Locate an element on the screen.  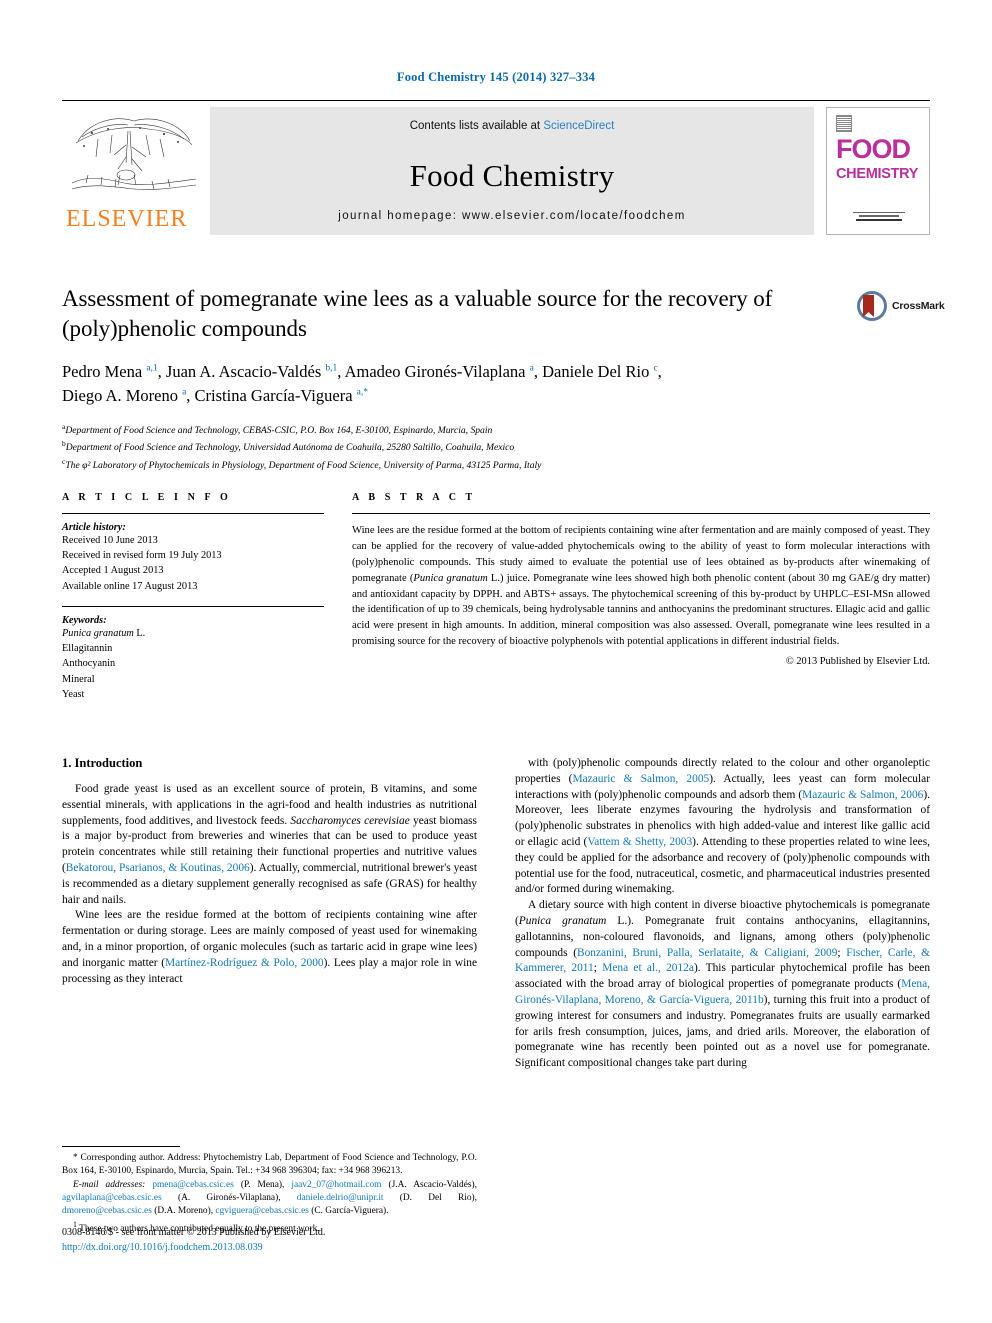
keyword-item: Yeast is located at coordinates (73, 694).